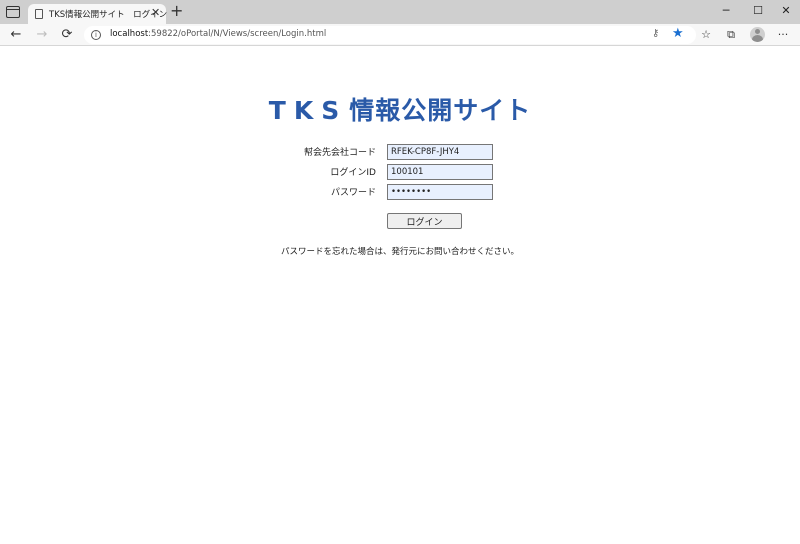 The width and height of the screenshot is (800, 544). Describe the element at coordinates (424, 221) in the screenshot. I see `login-button: ログイン` at that location.